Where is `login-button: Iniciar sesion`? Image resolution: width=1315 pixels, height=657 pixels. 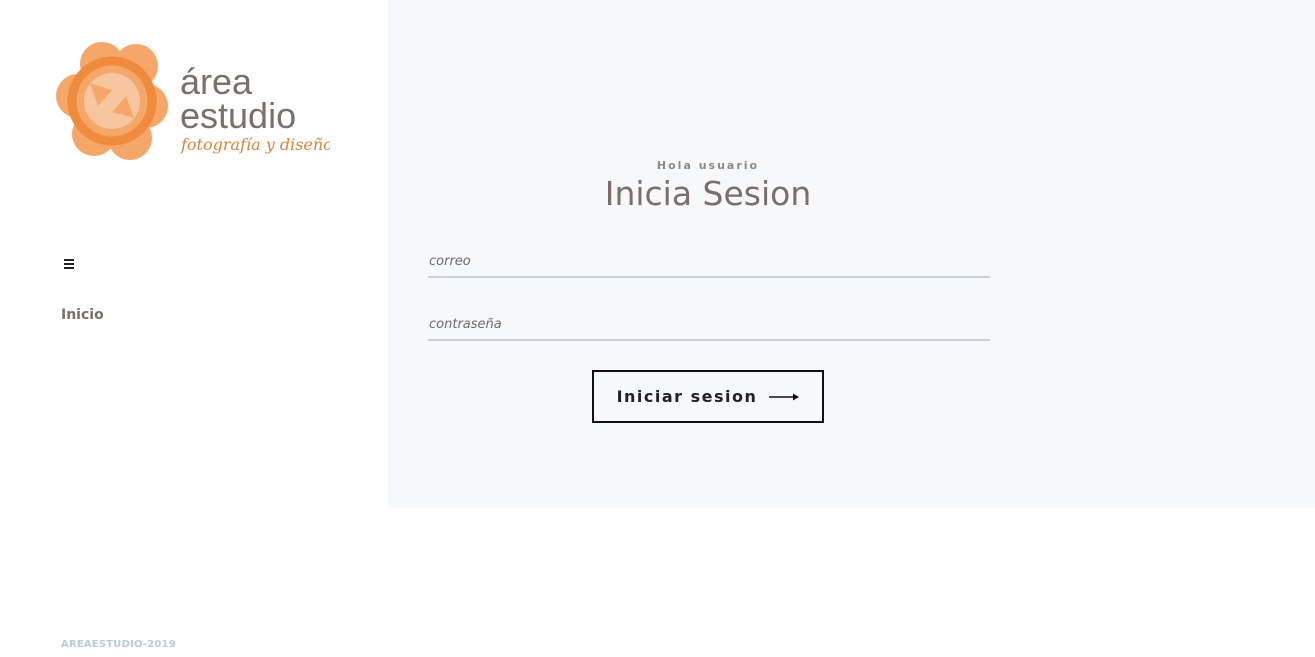
login-button: Iniciar sesion is located at coordinates (708, 396).